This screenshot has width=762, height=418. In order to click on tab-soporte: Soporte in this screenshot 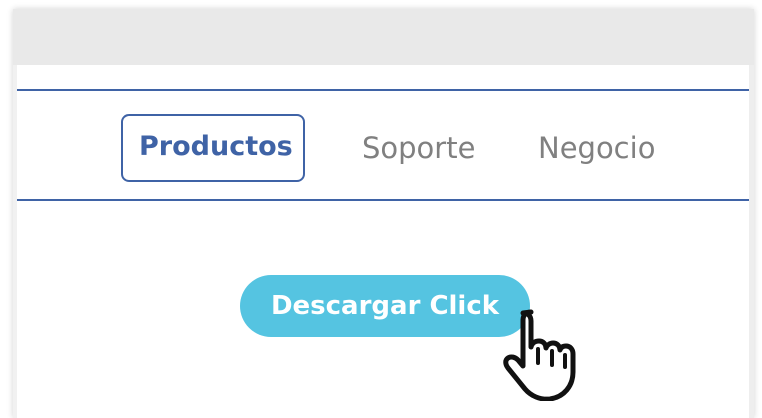, I will do `click(418, 148)`.